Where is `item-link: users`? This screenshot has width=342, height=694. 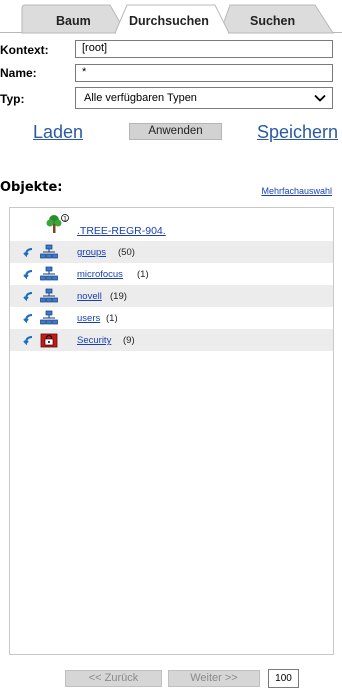
item-link: users is located at coordinates (88, 318).